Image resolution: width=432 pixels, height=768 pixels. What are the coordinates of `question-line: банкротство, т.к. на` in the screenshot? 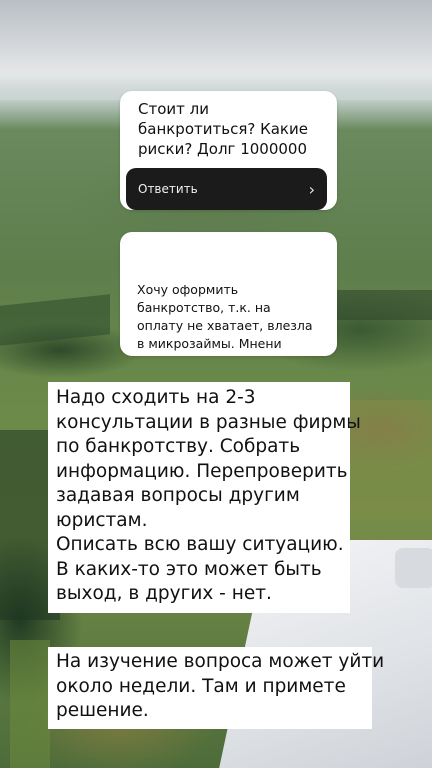 It's located at (204, 307).